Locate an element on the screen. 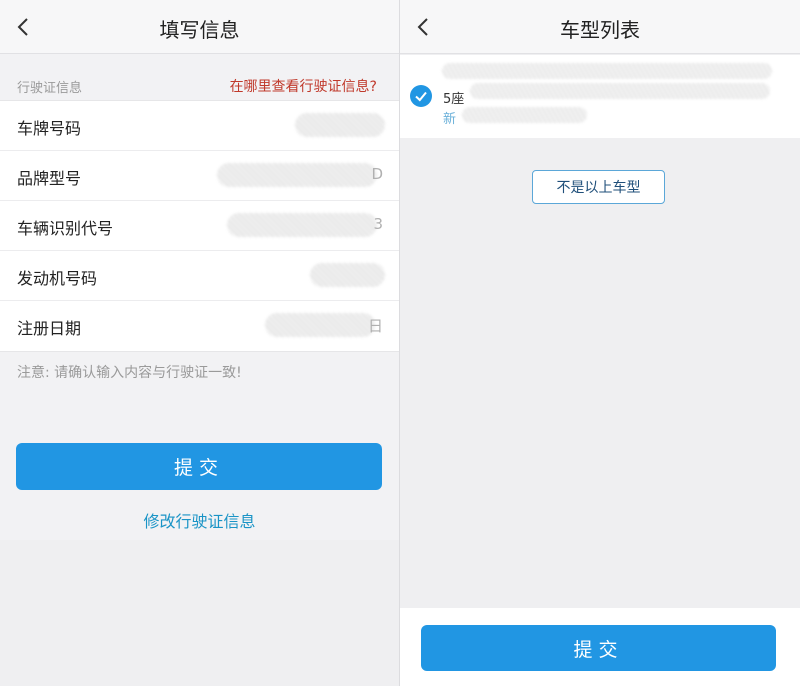 This screenshot has height=686, width=800. vehicle-detail-blurred is located at coordinates (620, 91).